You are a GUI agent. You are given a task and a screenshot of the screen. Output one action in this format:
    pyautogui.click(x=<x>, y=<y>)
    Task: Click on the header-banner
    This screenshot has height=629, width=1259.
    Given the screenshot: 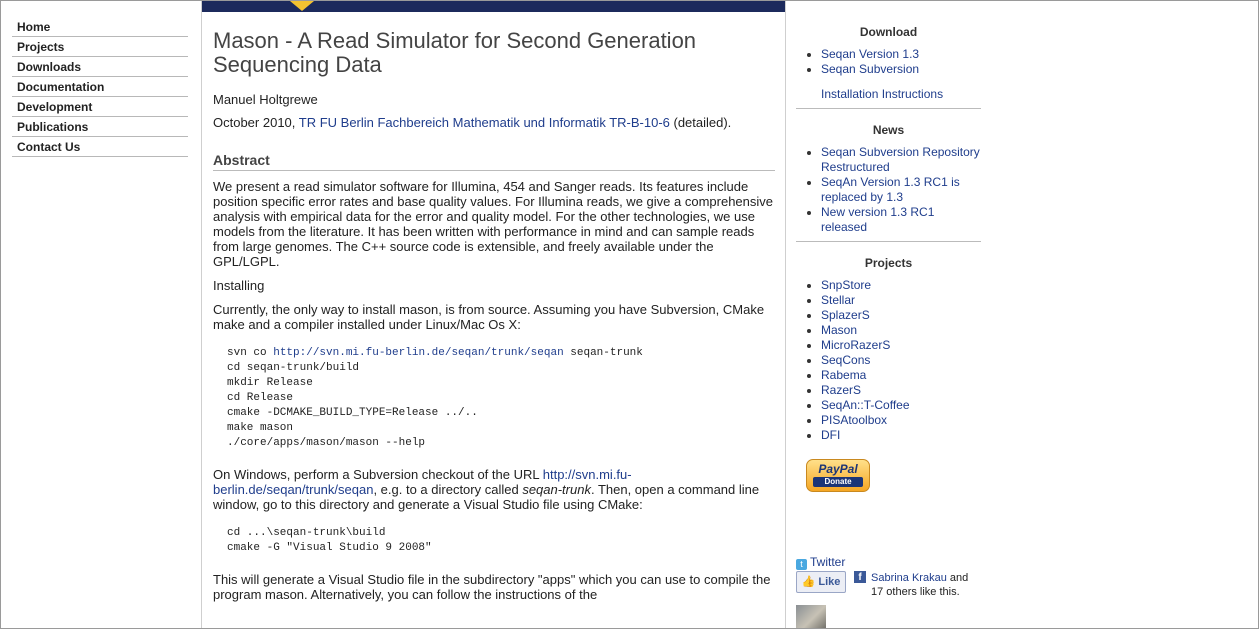 What is the action you would take?
    pyautogui.click(x=493, y=6)
    